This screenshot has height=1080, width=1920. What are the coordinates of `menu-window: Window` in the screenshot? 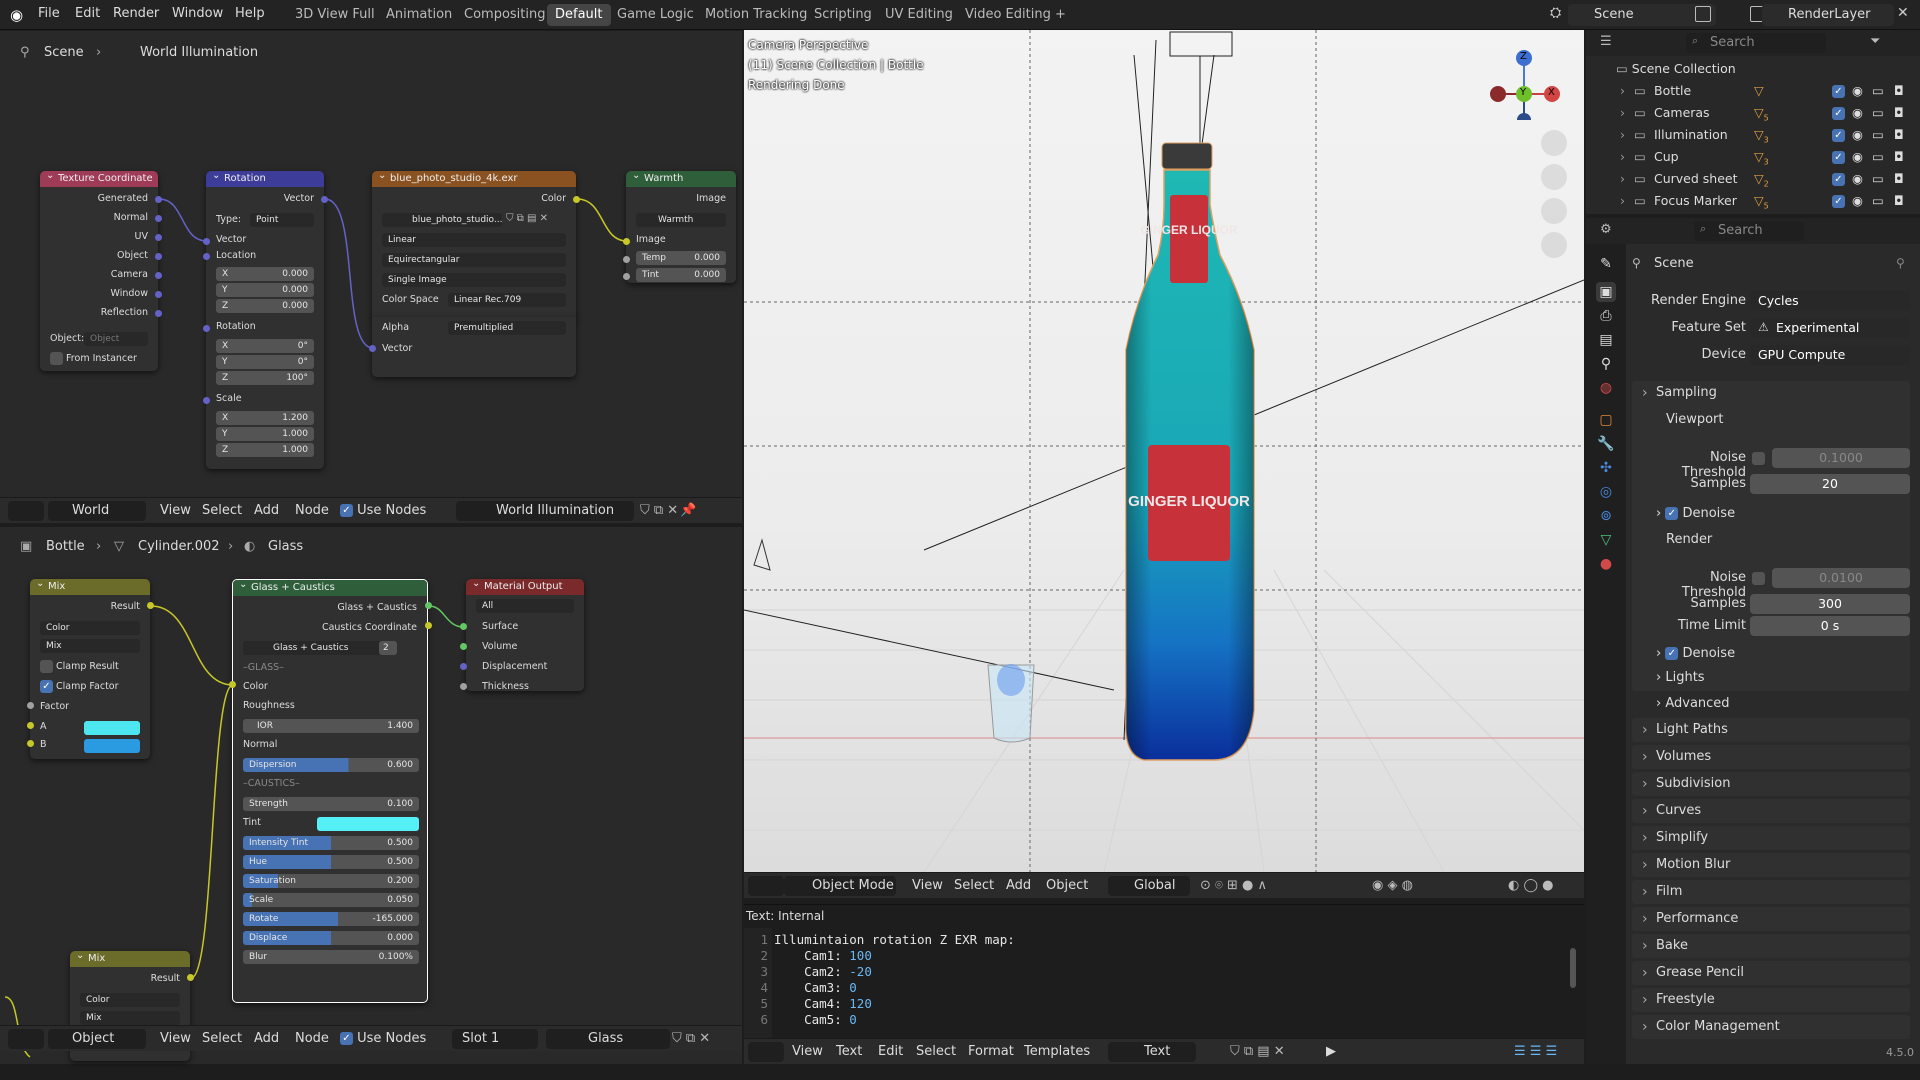 It's located at (197, 13).